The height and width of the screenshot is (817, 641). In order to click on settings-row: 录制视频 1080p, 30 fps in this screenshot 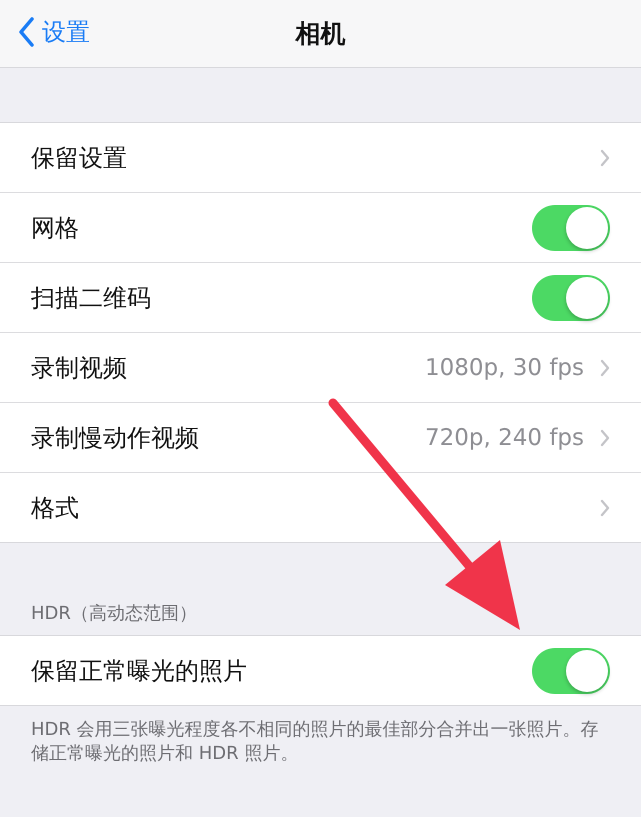, I will do `click(320, 368)`.